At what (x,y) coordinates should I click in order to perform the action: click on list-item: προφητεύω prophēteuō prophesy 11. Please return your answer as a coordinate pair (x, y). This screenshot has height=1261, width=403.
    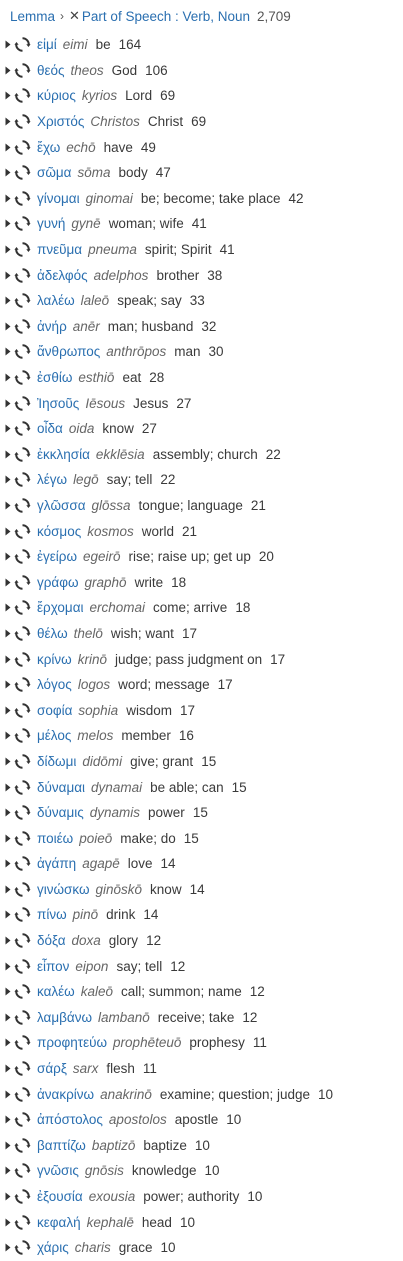
    Looking at the image, I should click on (204, 1043).